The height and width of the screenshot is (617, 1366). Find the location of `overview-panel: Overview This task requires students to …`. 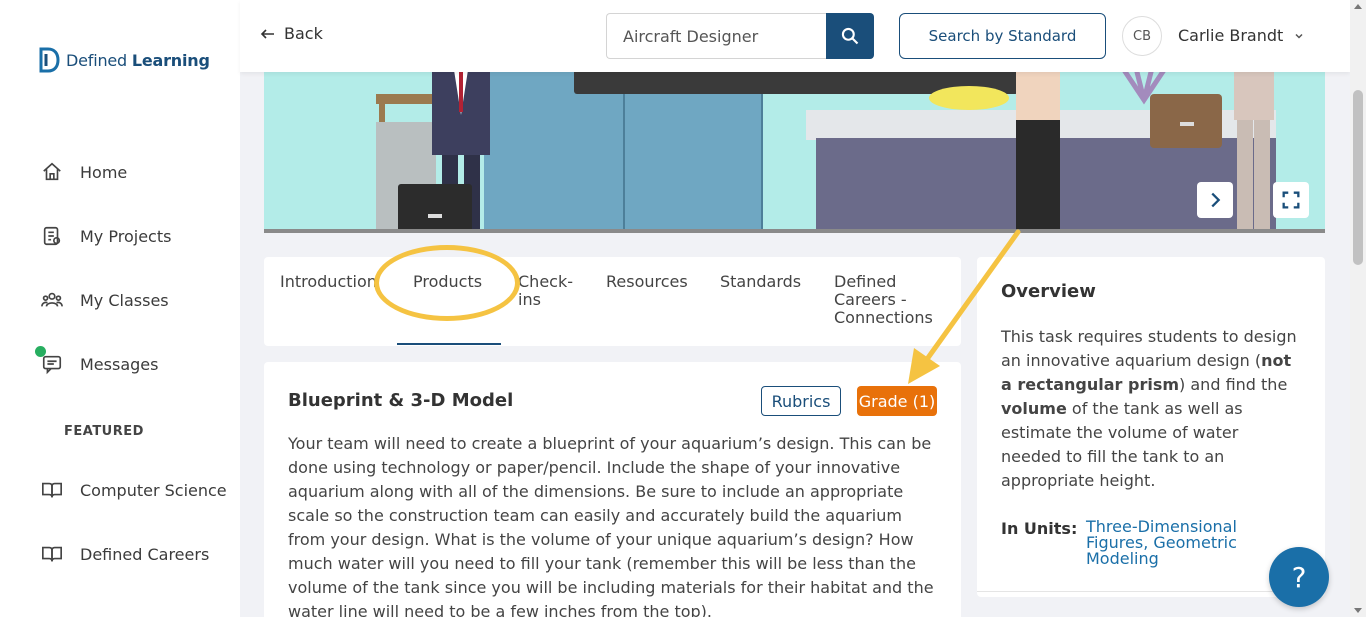

overview-panel: Overview This task requires students to … is located at coordinates (1151, 427).